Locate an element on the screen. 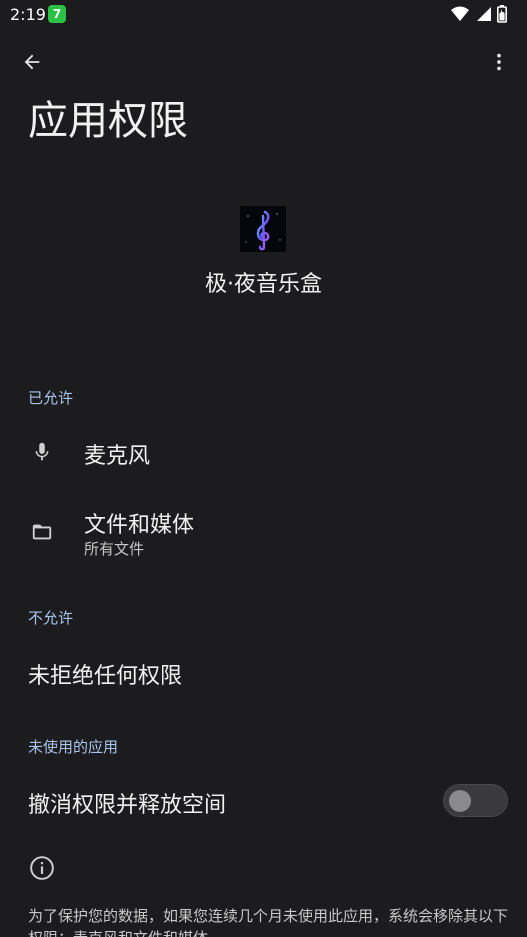 The width and height of the screenshot is (527, 937). no-denied-permissions-text: 未拒绝任何权限 is located at coordinates (105, 676).